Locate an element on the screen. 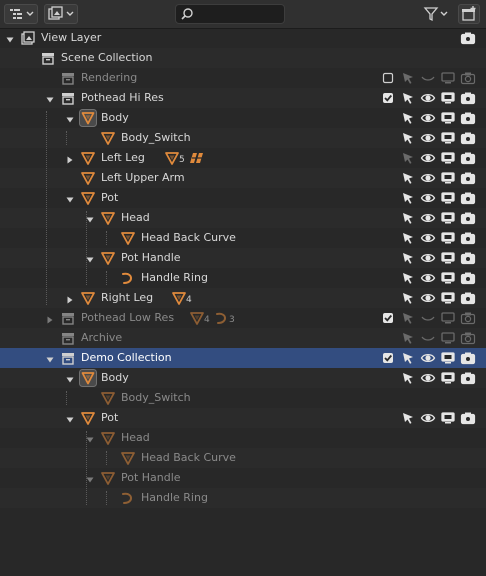 This screenshot has width=486, height=576. display-mode-button is located at coordinates (21, 14).